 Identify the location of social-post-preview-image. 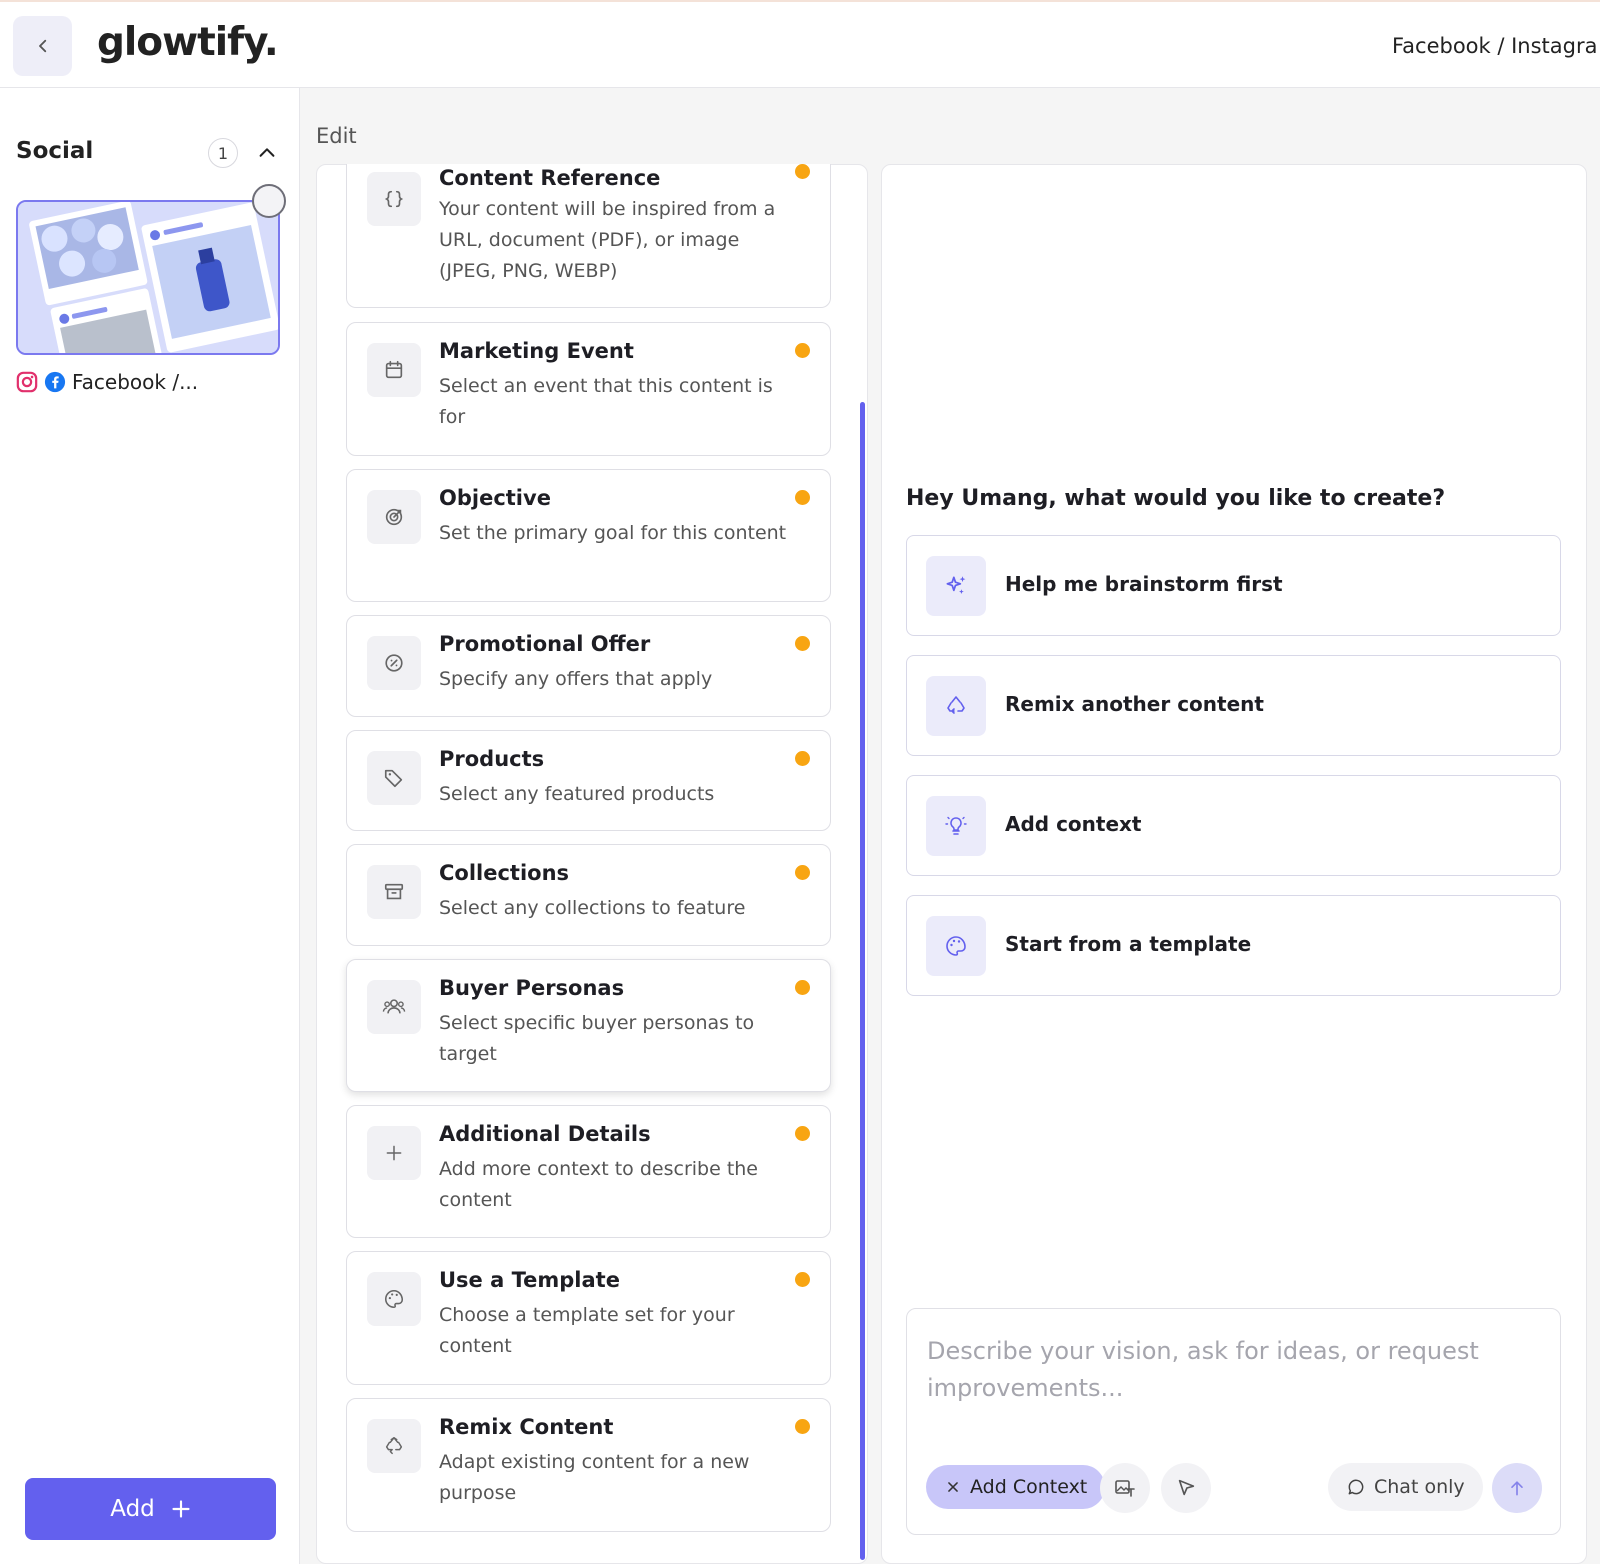
(148, 277).